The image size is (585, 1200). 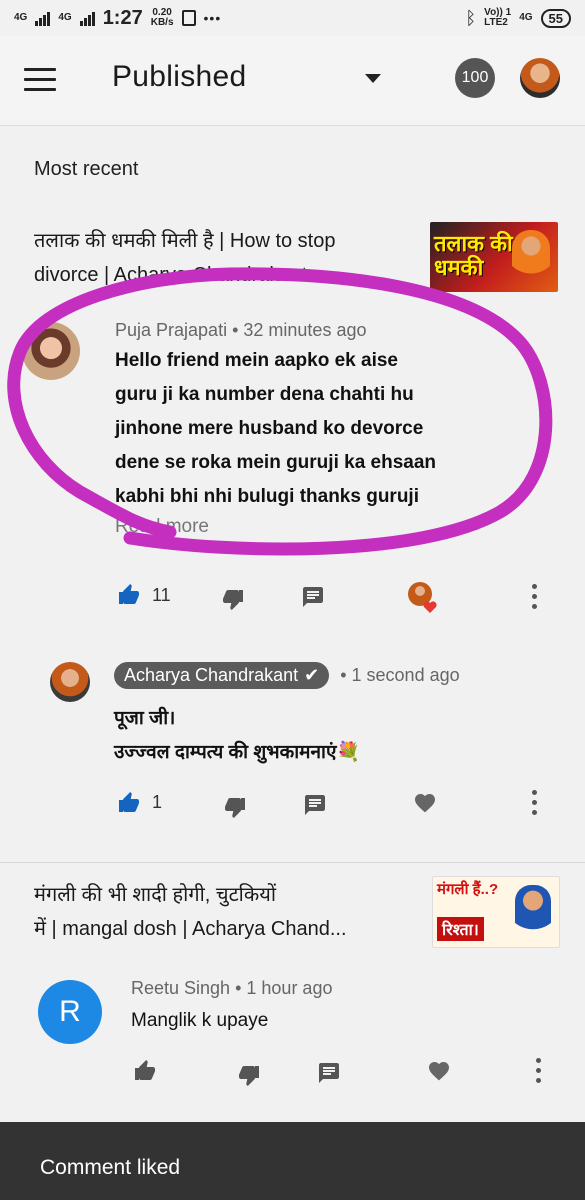 I want to click on read-more-link: Read more, so click(x=162, y=527).